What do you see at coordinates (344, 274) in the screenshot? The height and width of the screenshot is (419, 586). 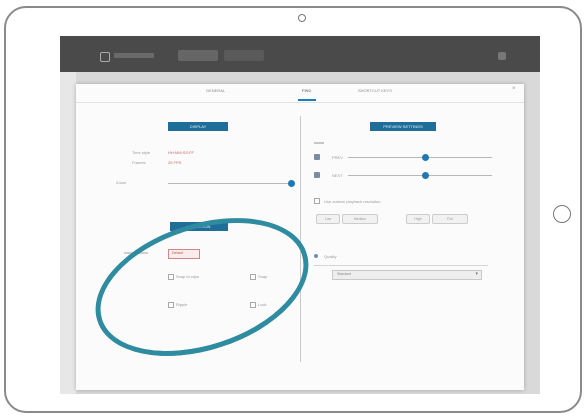 I see `quality-select-value: Standard` at bounding box center [344, 274].